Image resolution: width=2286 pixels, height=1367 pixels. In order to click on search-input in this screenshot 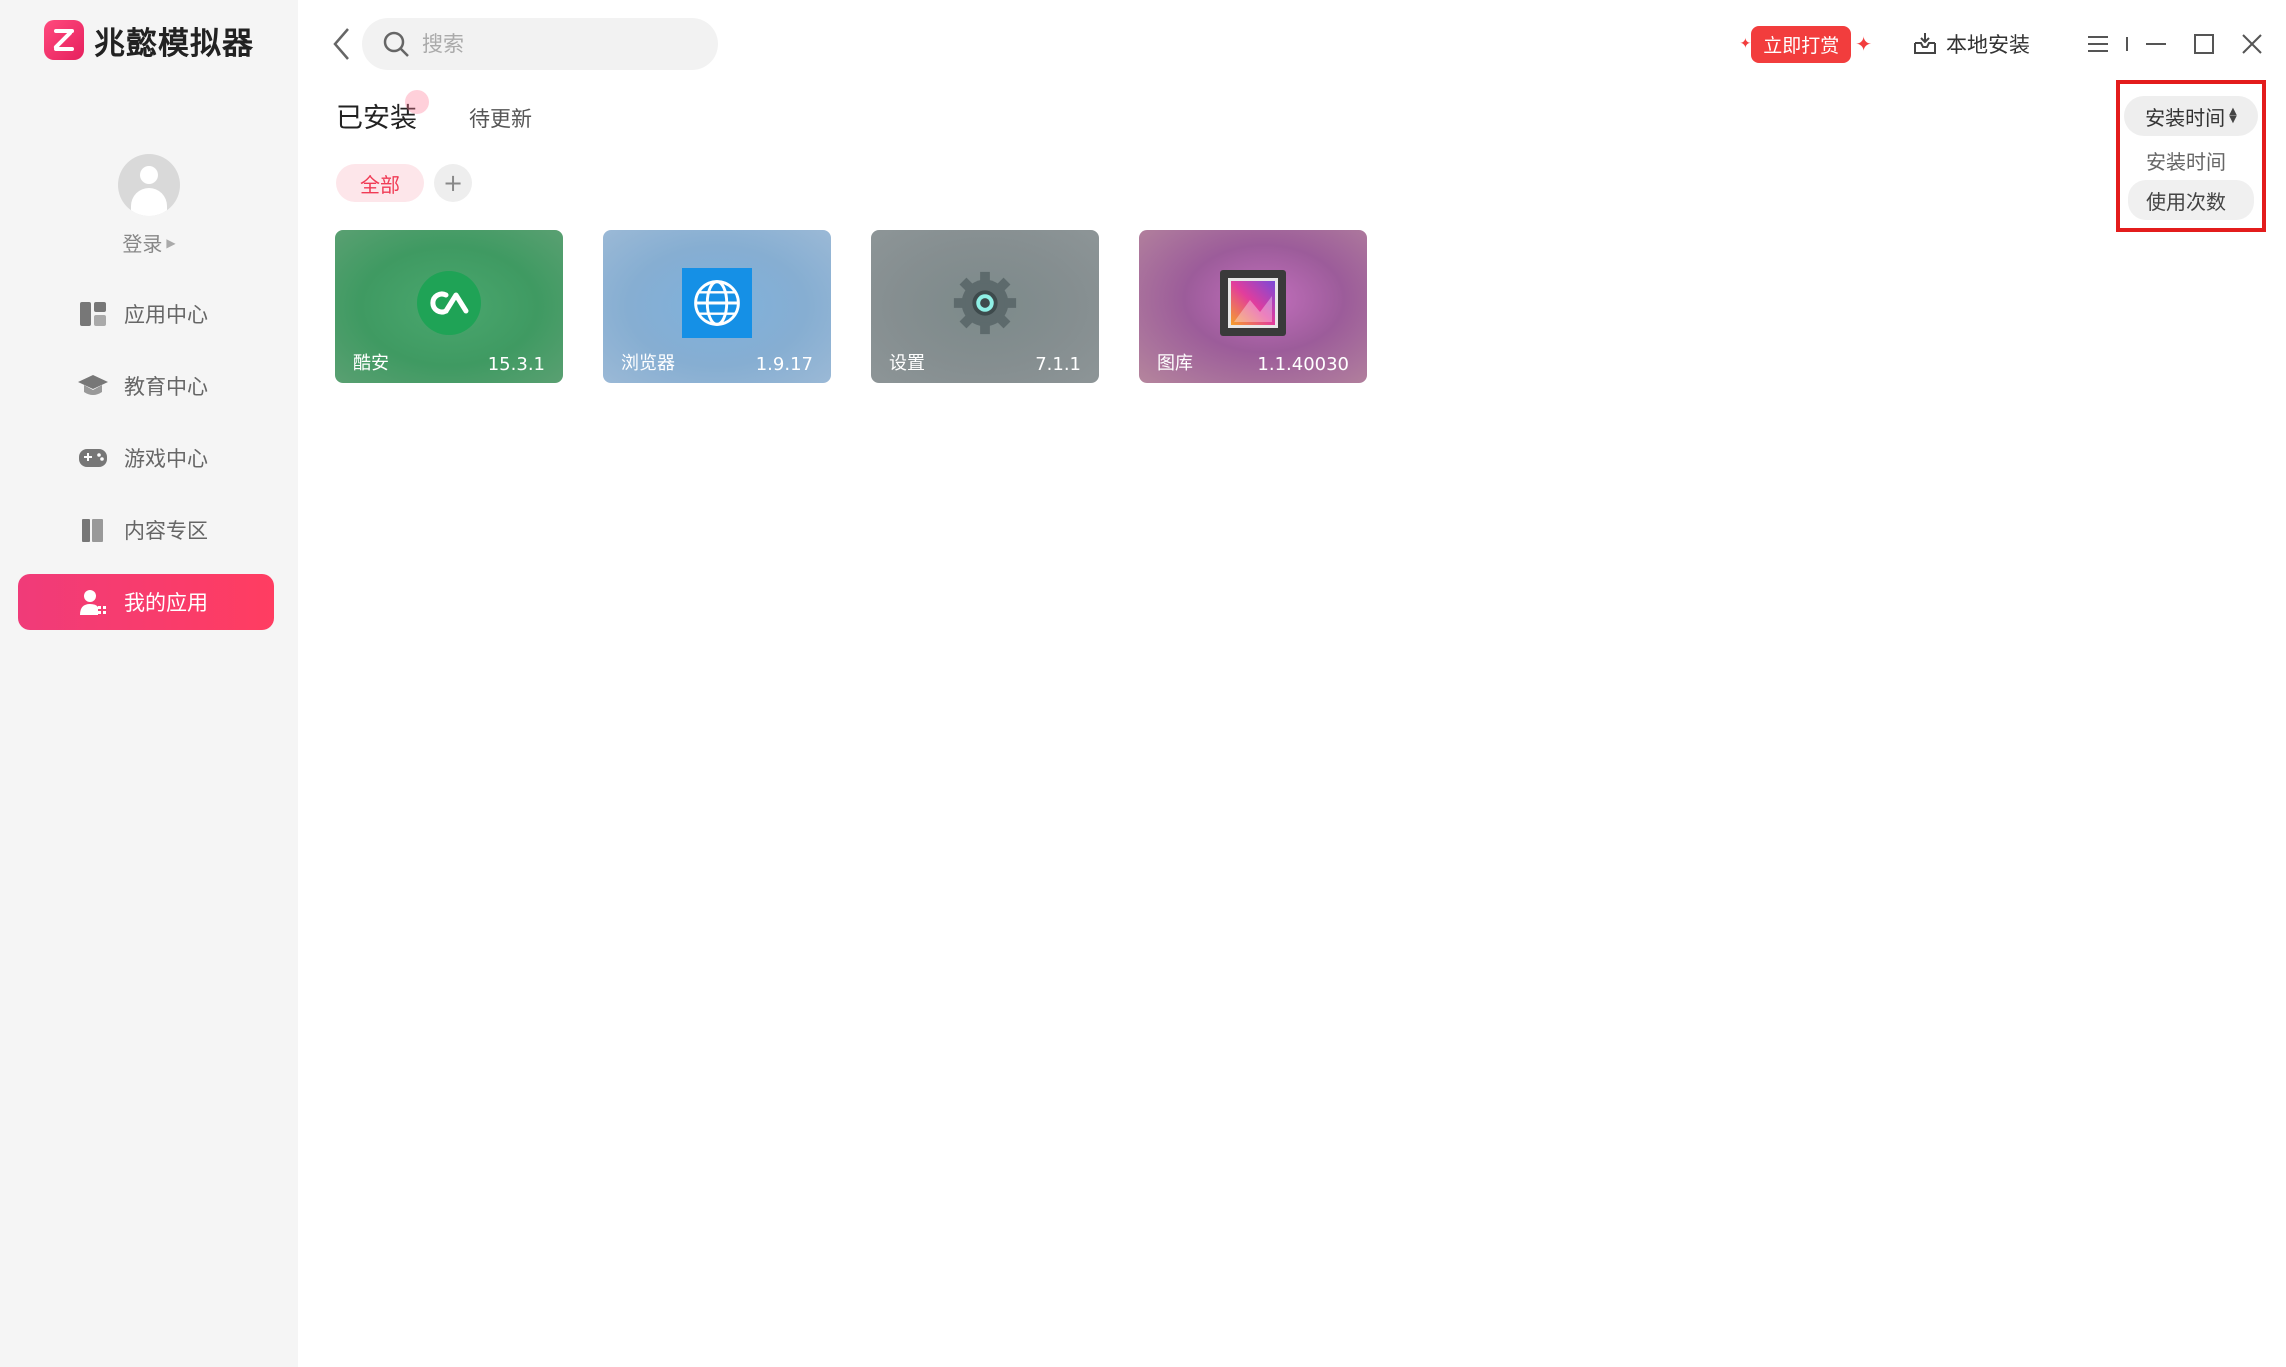, I will do `click(552, 44)`.